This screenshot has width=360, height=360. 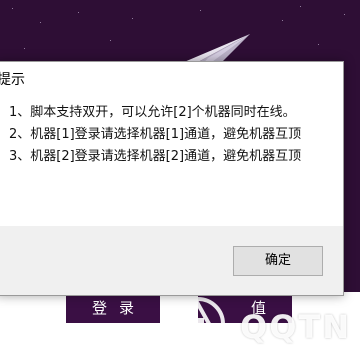 What do you see at coordinates (12, 80) in the screenshot?
I see `dialog-title: 提示` at bounding box center [12, 80].